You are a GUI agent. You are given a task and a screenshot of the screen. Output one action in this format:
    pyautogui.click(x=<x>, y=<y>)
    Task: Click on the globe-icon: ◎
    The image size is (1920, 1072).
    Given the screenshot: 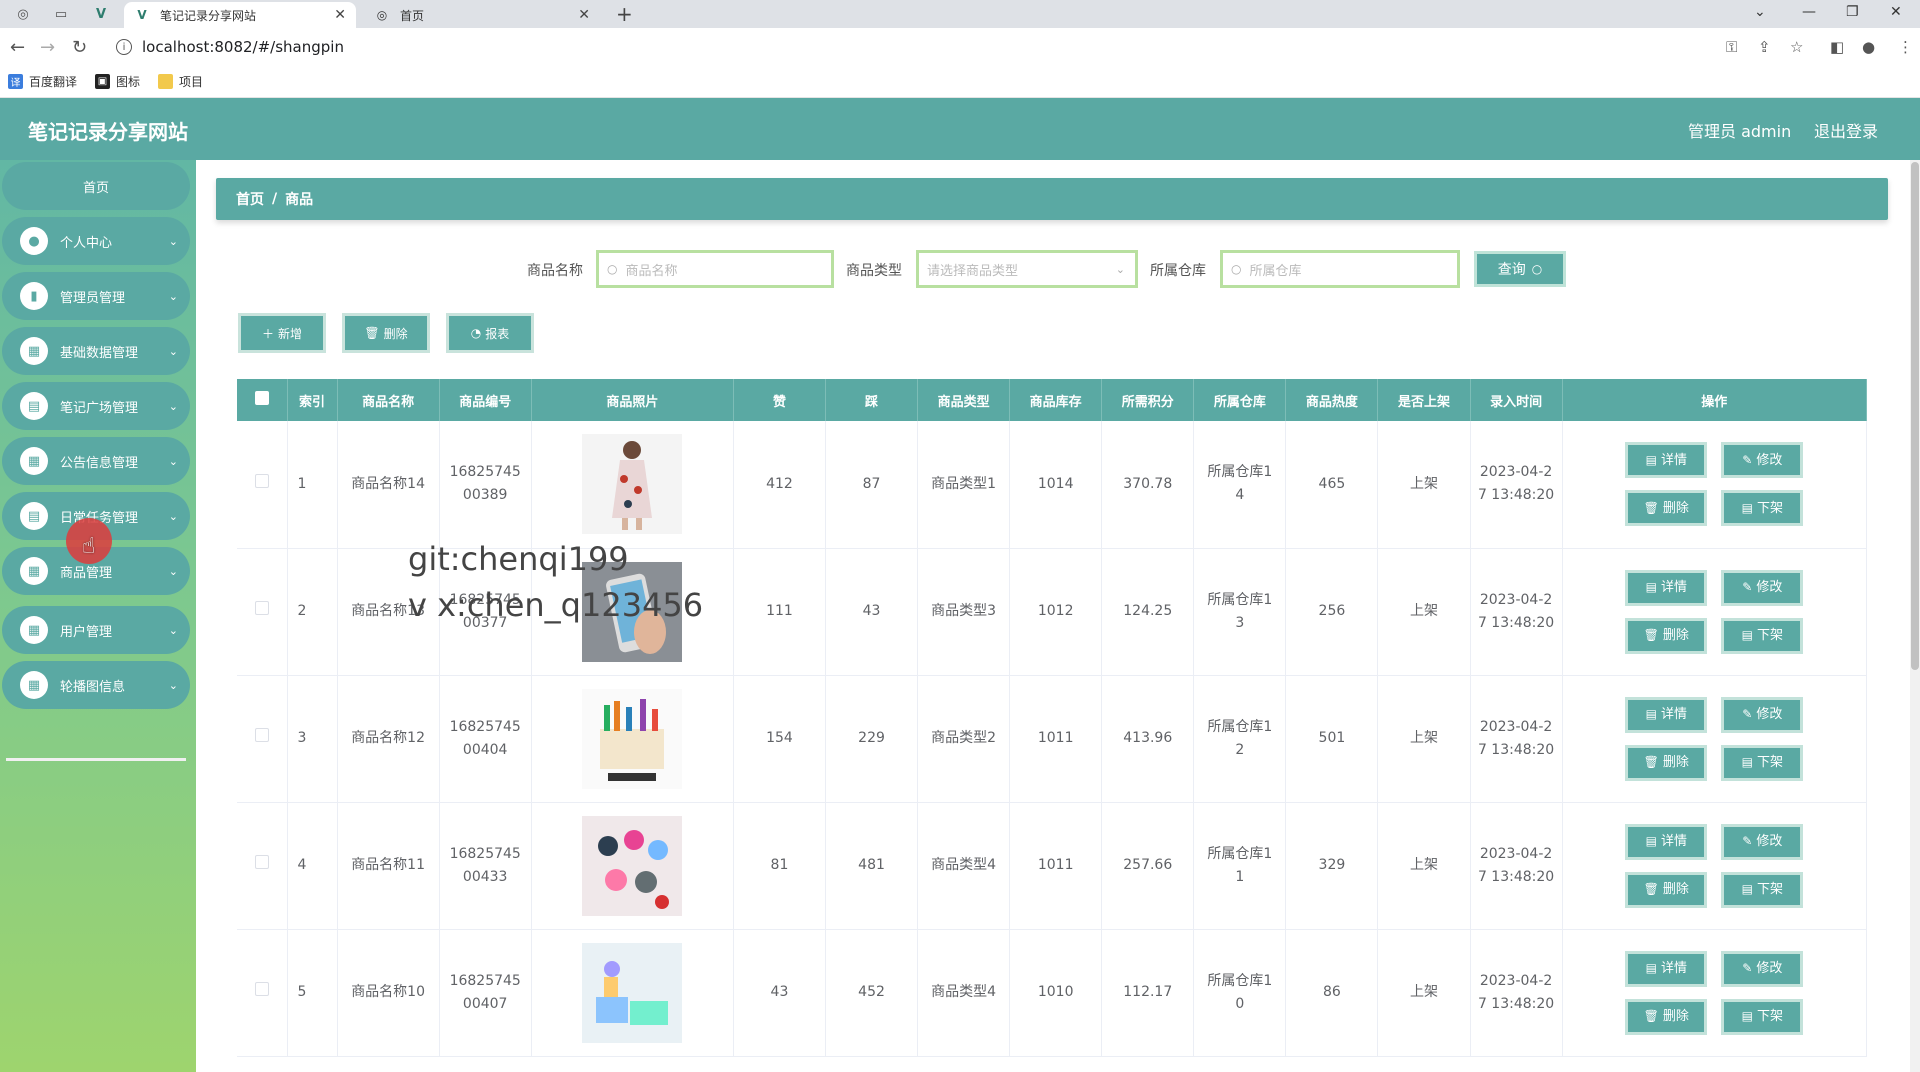 What is the action you would take?
    pyautogui.click(x=23, y=14)
    